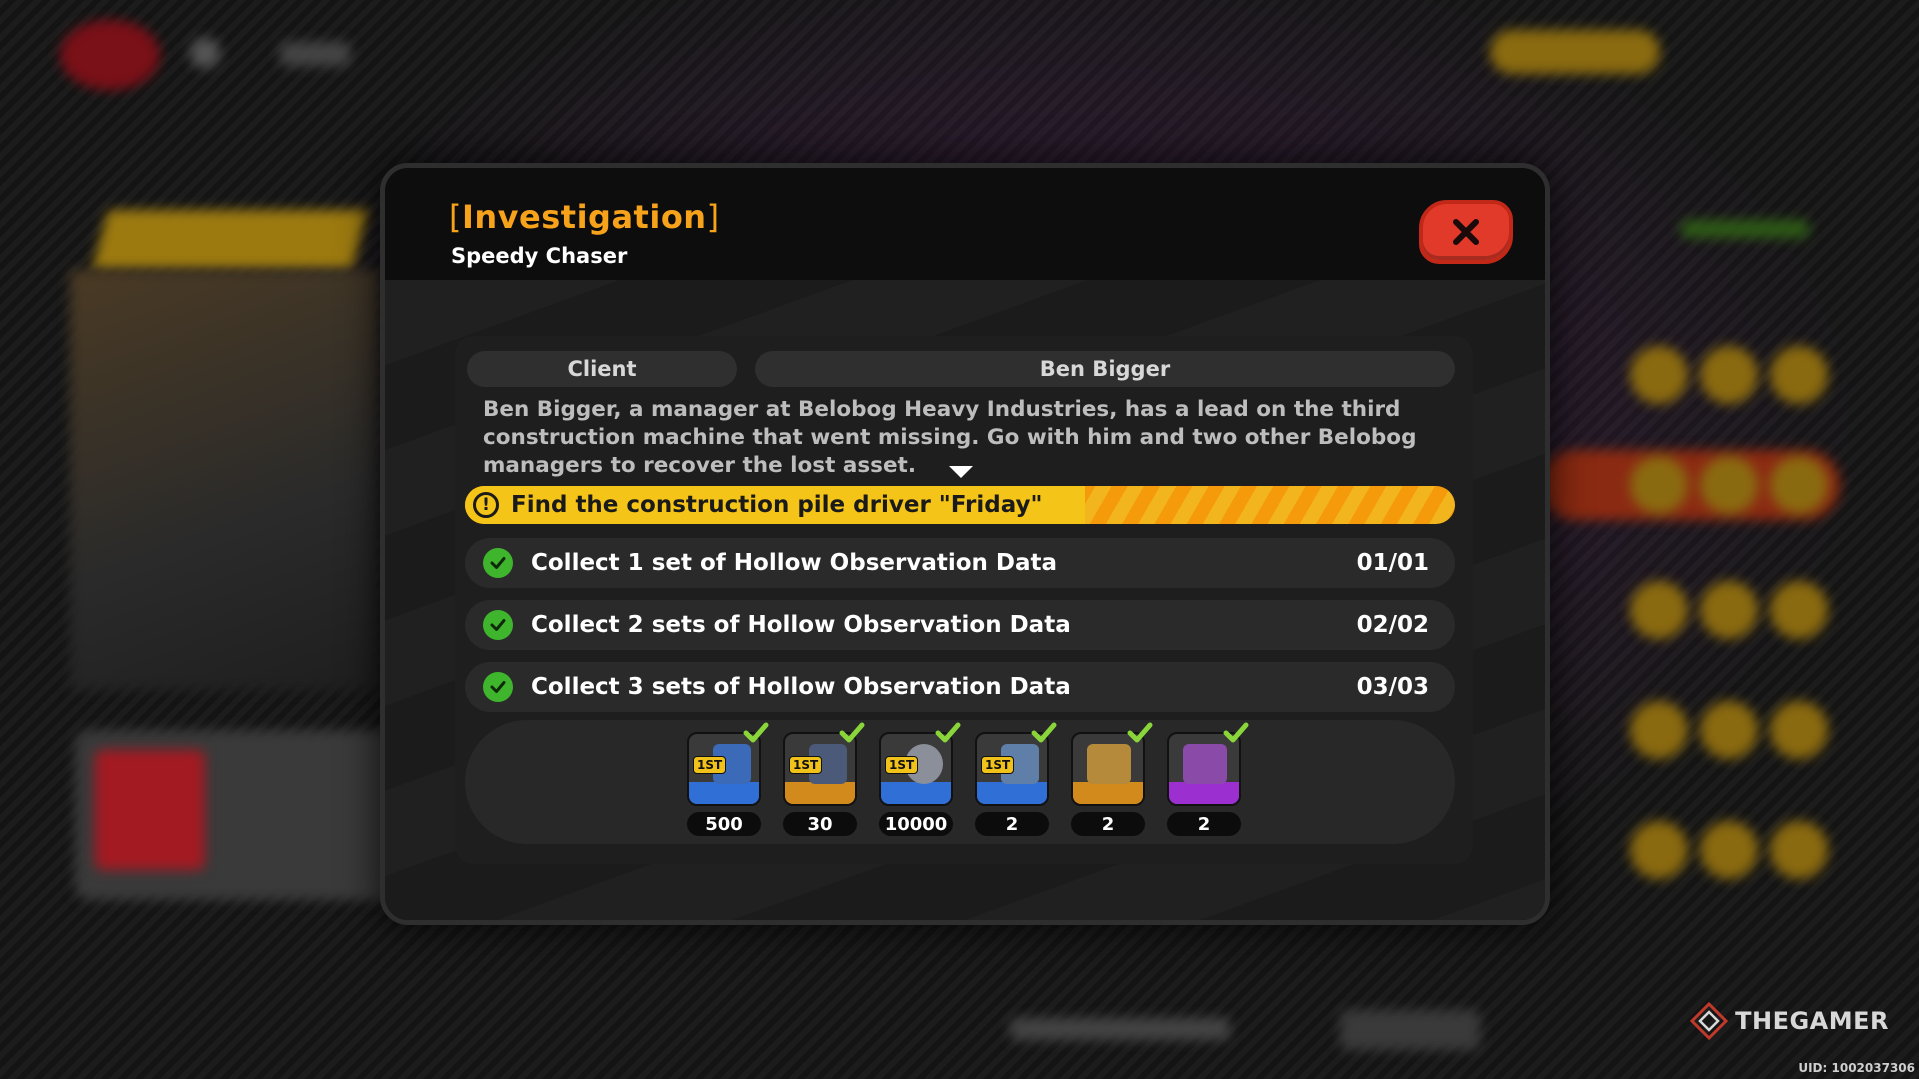 The image size is (1919, 1079). Describe the element at coordinates (1120, 1029) in the screenshot. I see `bottom-hint-blurred` at that location.